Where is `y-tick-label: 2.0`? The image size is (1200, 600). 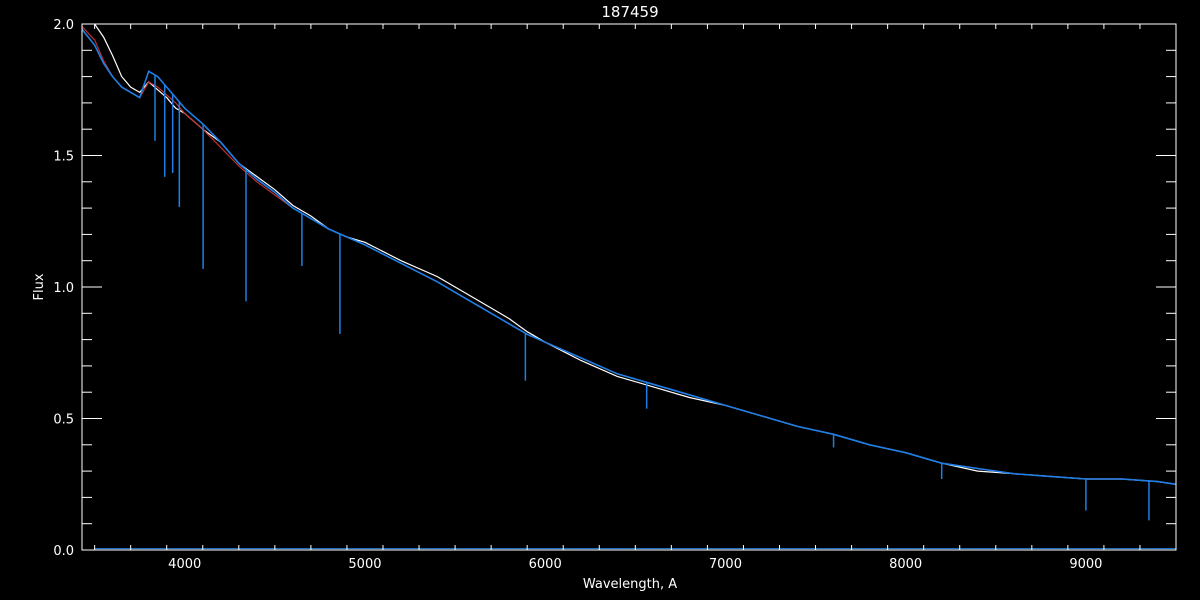
y-tick-label: 2.0 is located at coordinates (63, 25).